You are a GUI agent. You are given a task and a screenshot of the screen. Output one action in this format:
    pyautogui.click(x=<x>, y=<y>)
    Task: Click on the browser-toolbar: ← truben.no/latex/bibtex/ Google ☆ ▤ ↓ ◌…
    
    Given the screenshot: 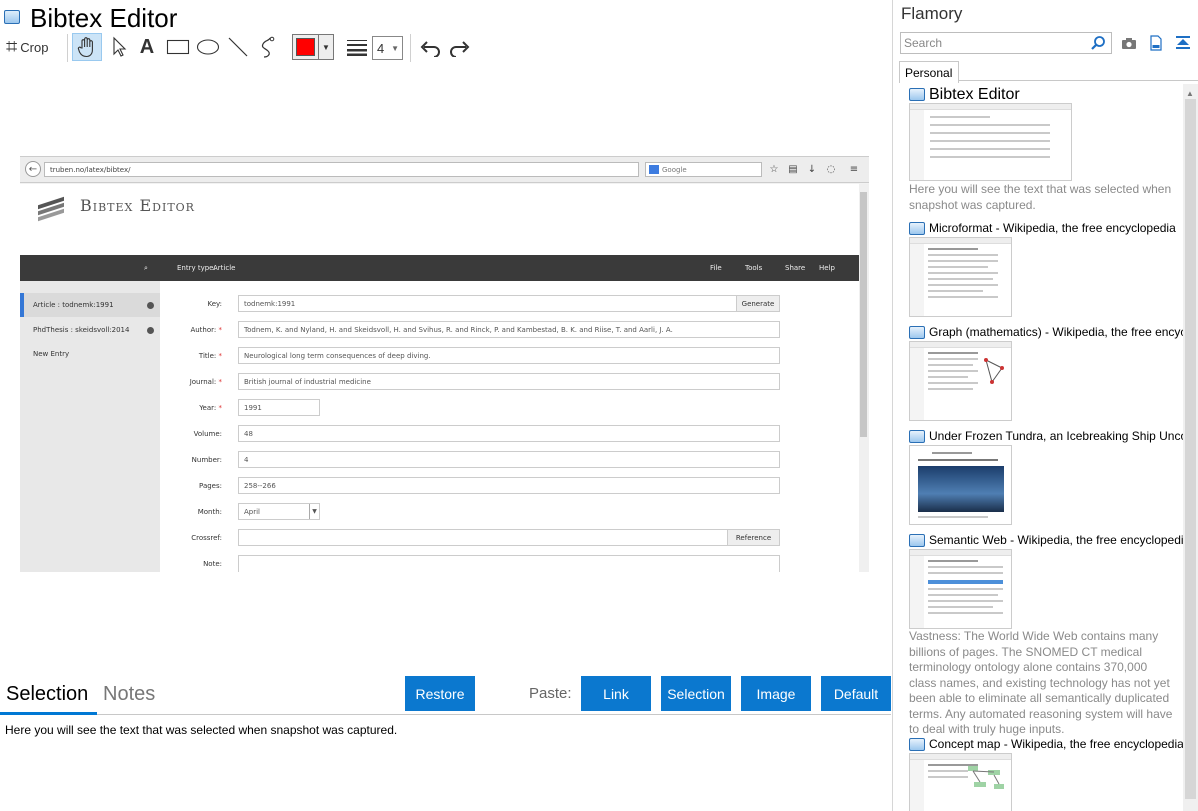 What is the action you would take?
    pyautogui.click(x=444, y=170)
    